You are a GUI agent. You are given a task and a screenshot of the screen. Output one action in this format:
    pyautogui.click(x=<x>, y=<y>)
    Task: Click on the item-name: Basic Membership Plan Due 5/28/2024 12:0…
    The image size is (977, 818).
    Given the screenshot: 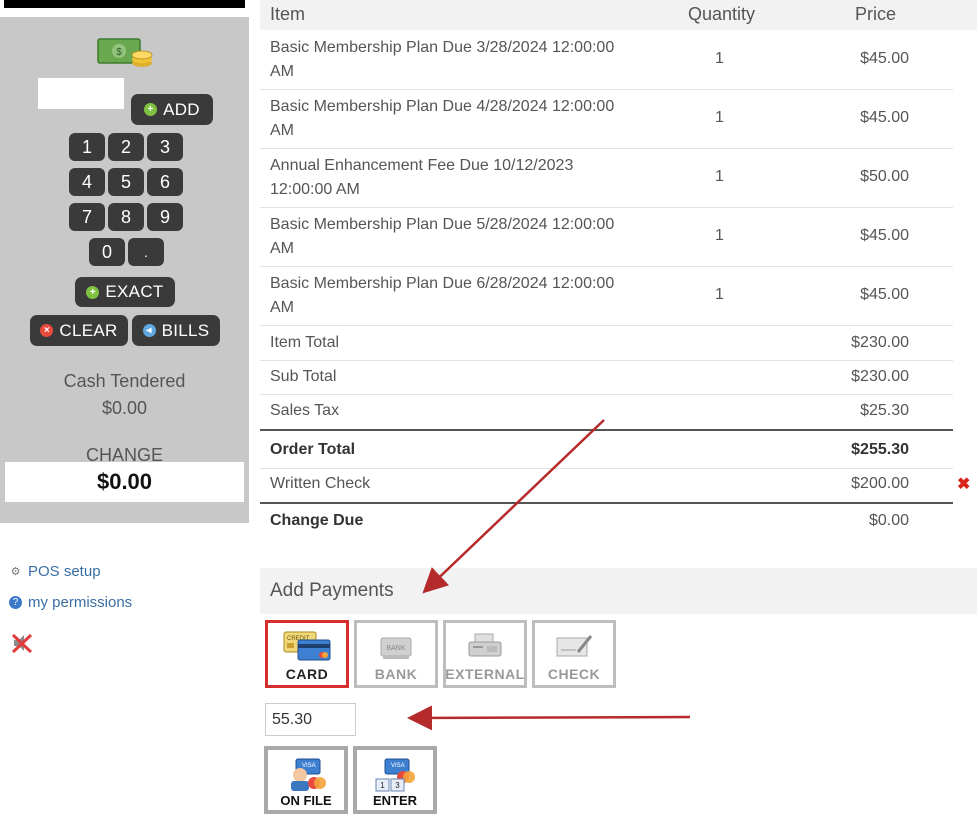 What is the action you would take?
    pyautogui.click(x=442, y=224)
    